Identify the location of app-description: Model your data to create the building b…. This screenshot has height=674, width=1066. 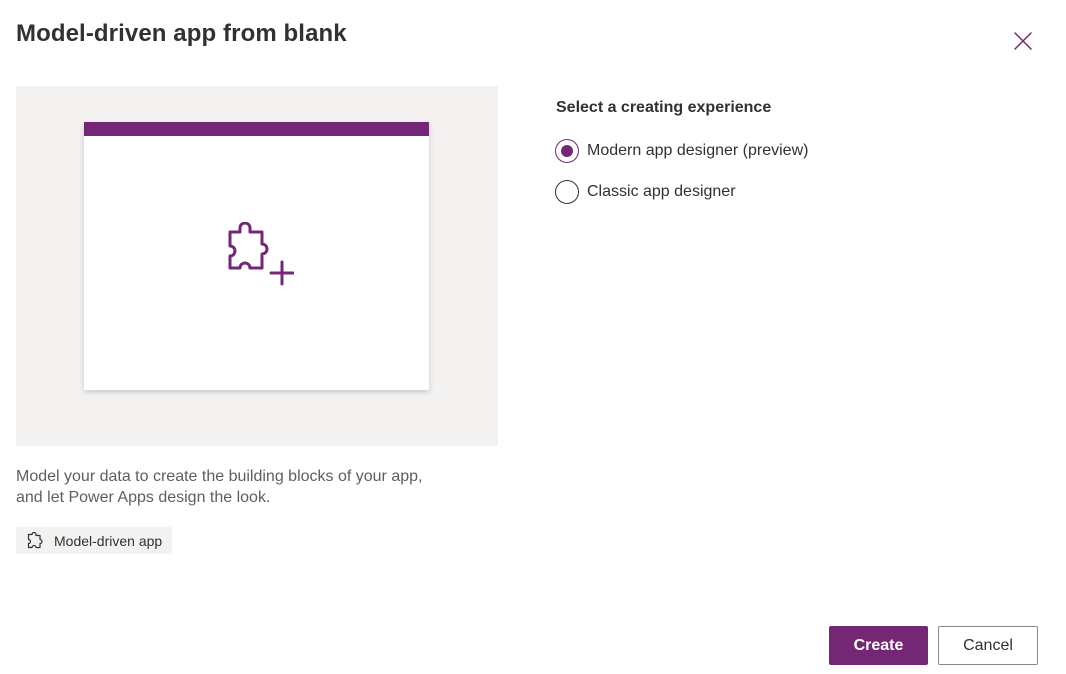
(219, 487).